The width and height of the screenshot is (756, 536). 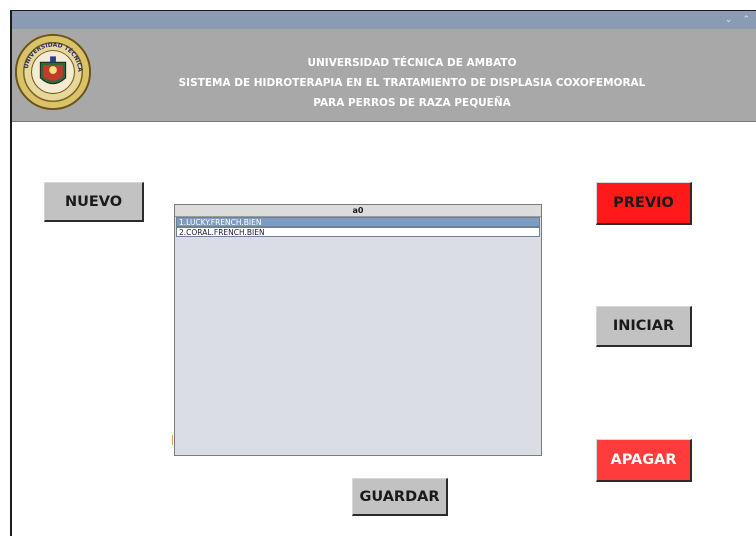 What do you see at coordinates (384, 20) in the screenshot?
I see `title-bar: ⌄ ⌃` at bounding box center [384, 20].